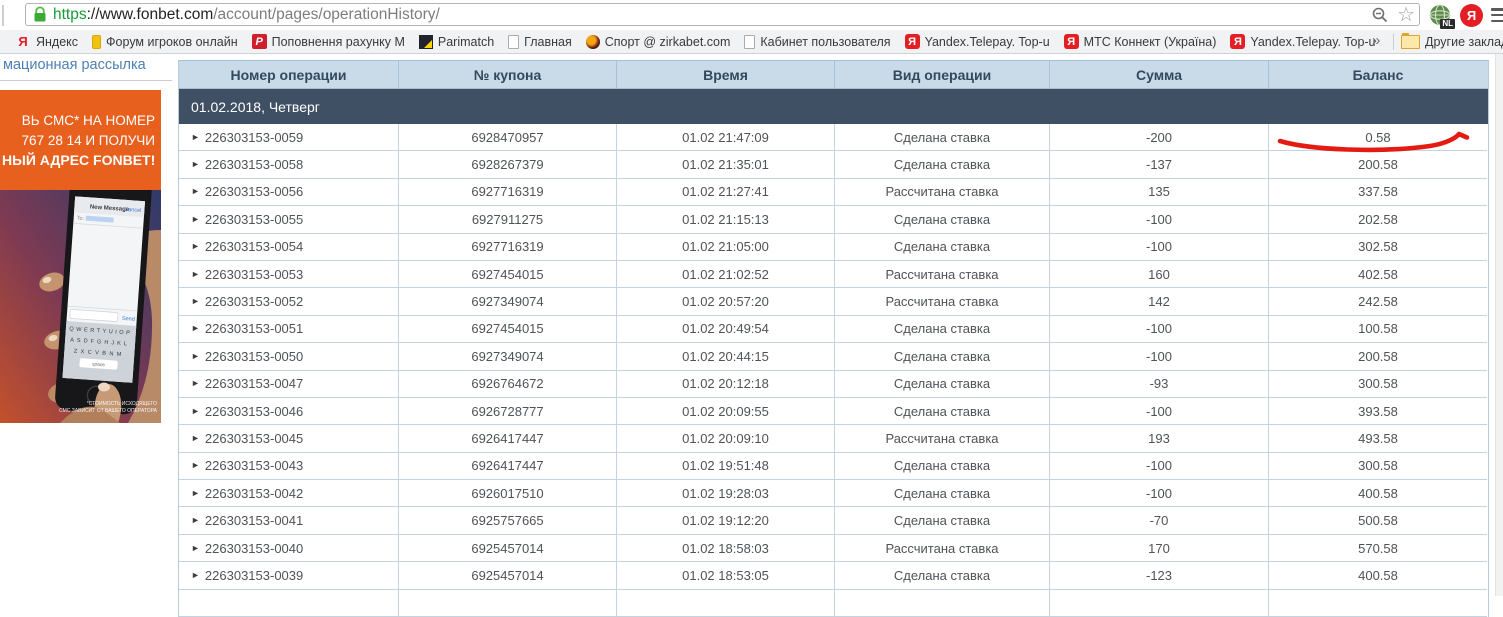 This screenshot has height=617, width=1503. What do you see at coordinates (1238, 41) in the screenshot?
I see `yandex-red-favicon-icon: Я` at bounding box center [1238, 41].